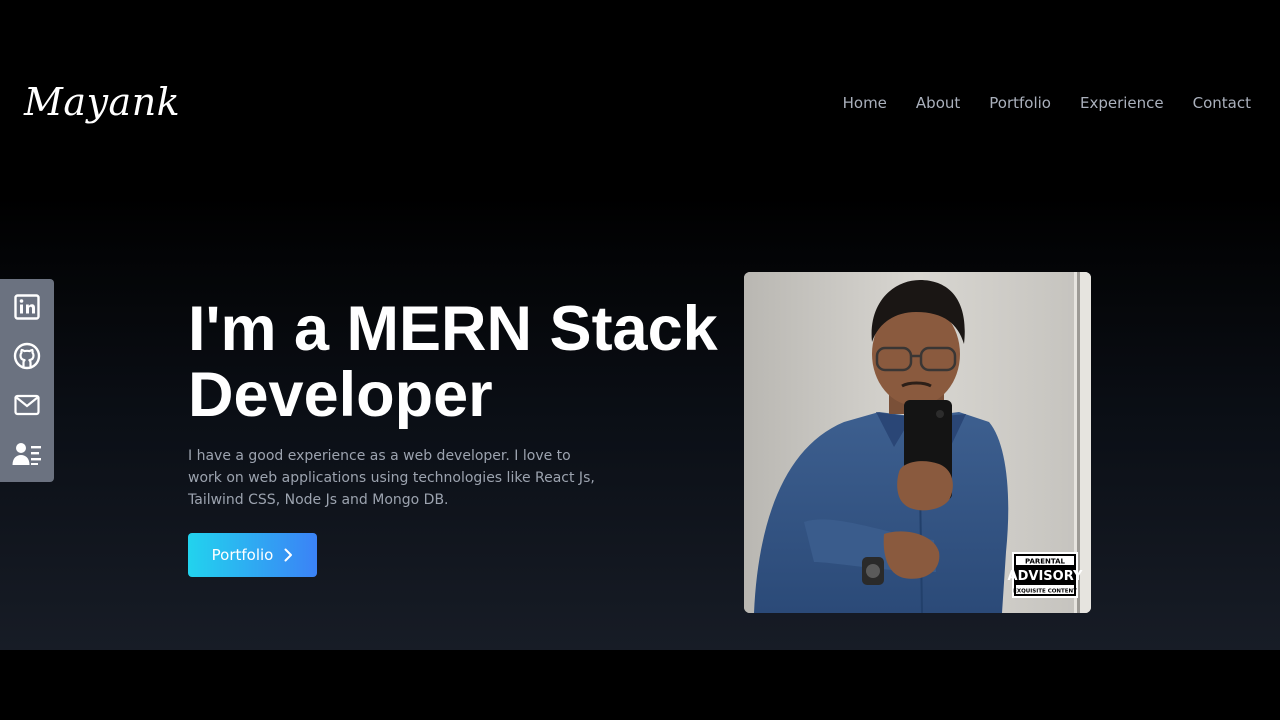 This screenshot has height=720, width=1280. Describe the element at coordinates (938, 103) in the screenshot. I see `nav-about: About` at that location.